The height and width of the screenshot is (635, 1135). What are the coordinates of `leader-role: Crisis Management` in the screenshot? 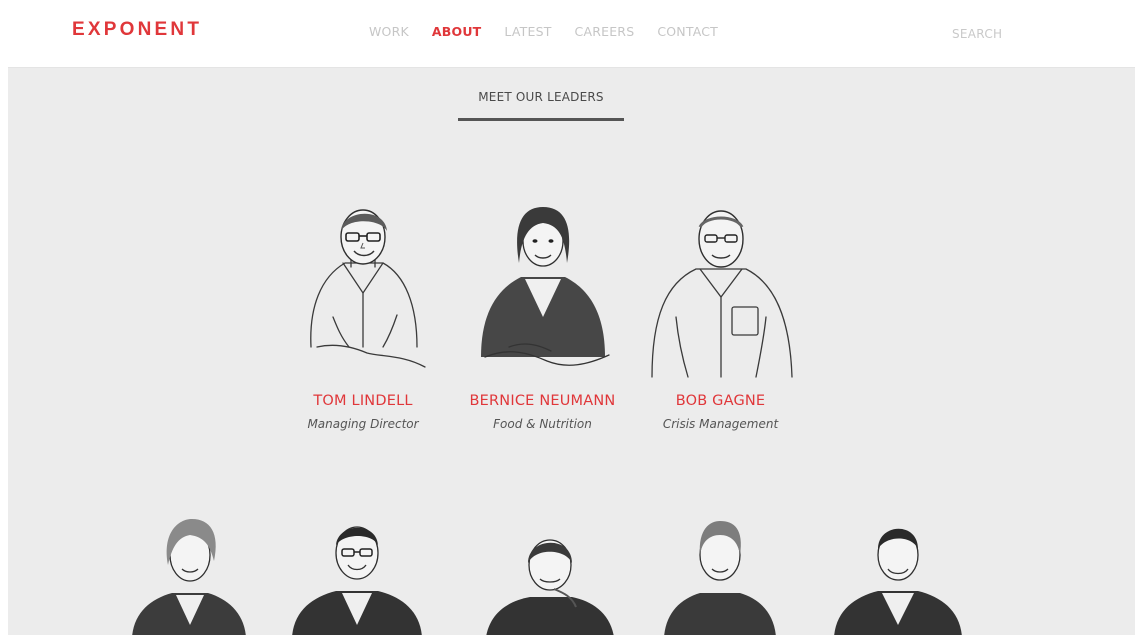 It's located at (720, 424).